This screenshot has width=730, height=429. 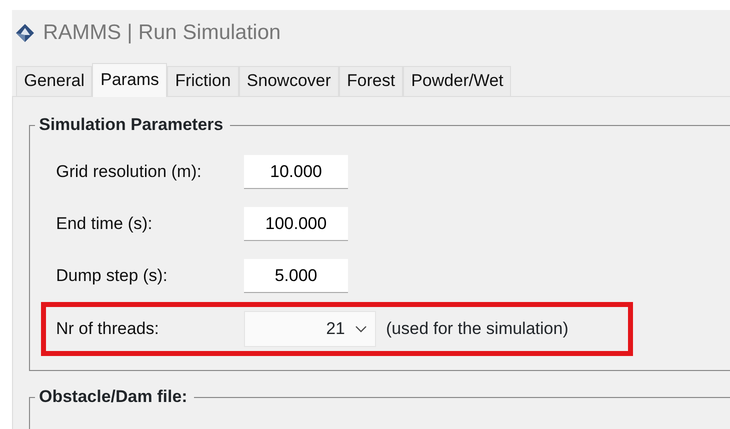 What do you see at coordinates (296, 276) in the screenshot?
I see `input-field: 5.000` at bounding box center [296, 276].